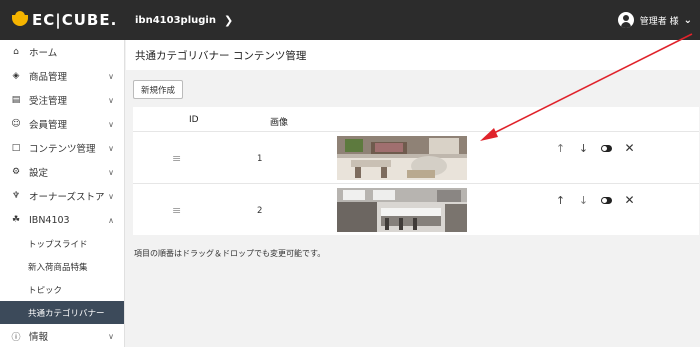  Describe the element at coordinates (228, 20) in the screenshot. I see `chevron-right-icon: ❯` at that location.